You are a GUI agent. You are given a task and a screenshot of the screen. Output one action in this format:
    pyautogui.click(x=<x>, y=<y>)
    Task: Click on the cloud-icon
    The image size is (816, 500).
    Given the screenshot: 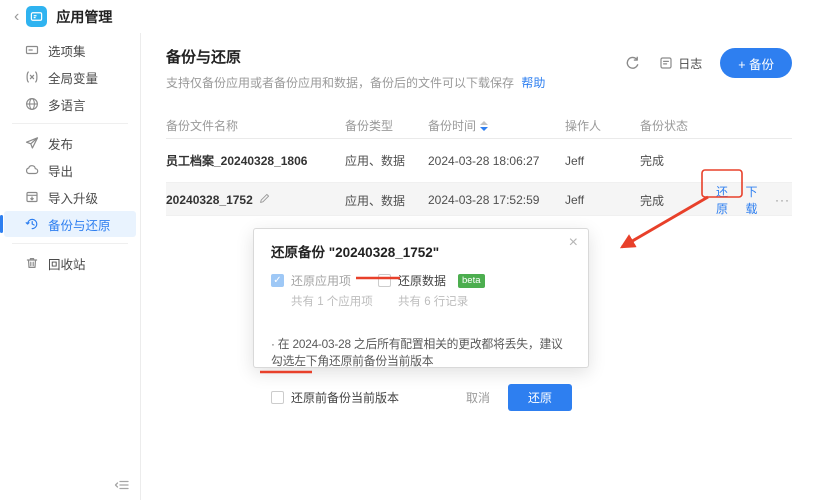 What is the action you would take?
    pyautogui.click(x=32, y=170)
    